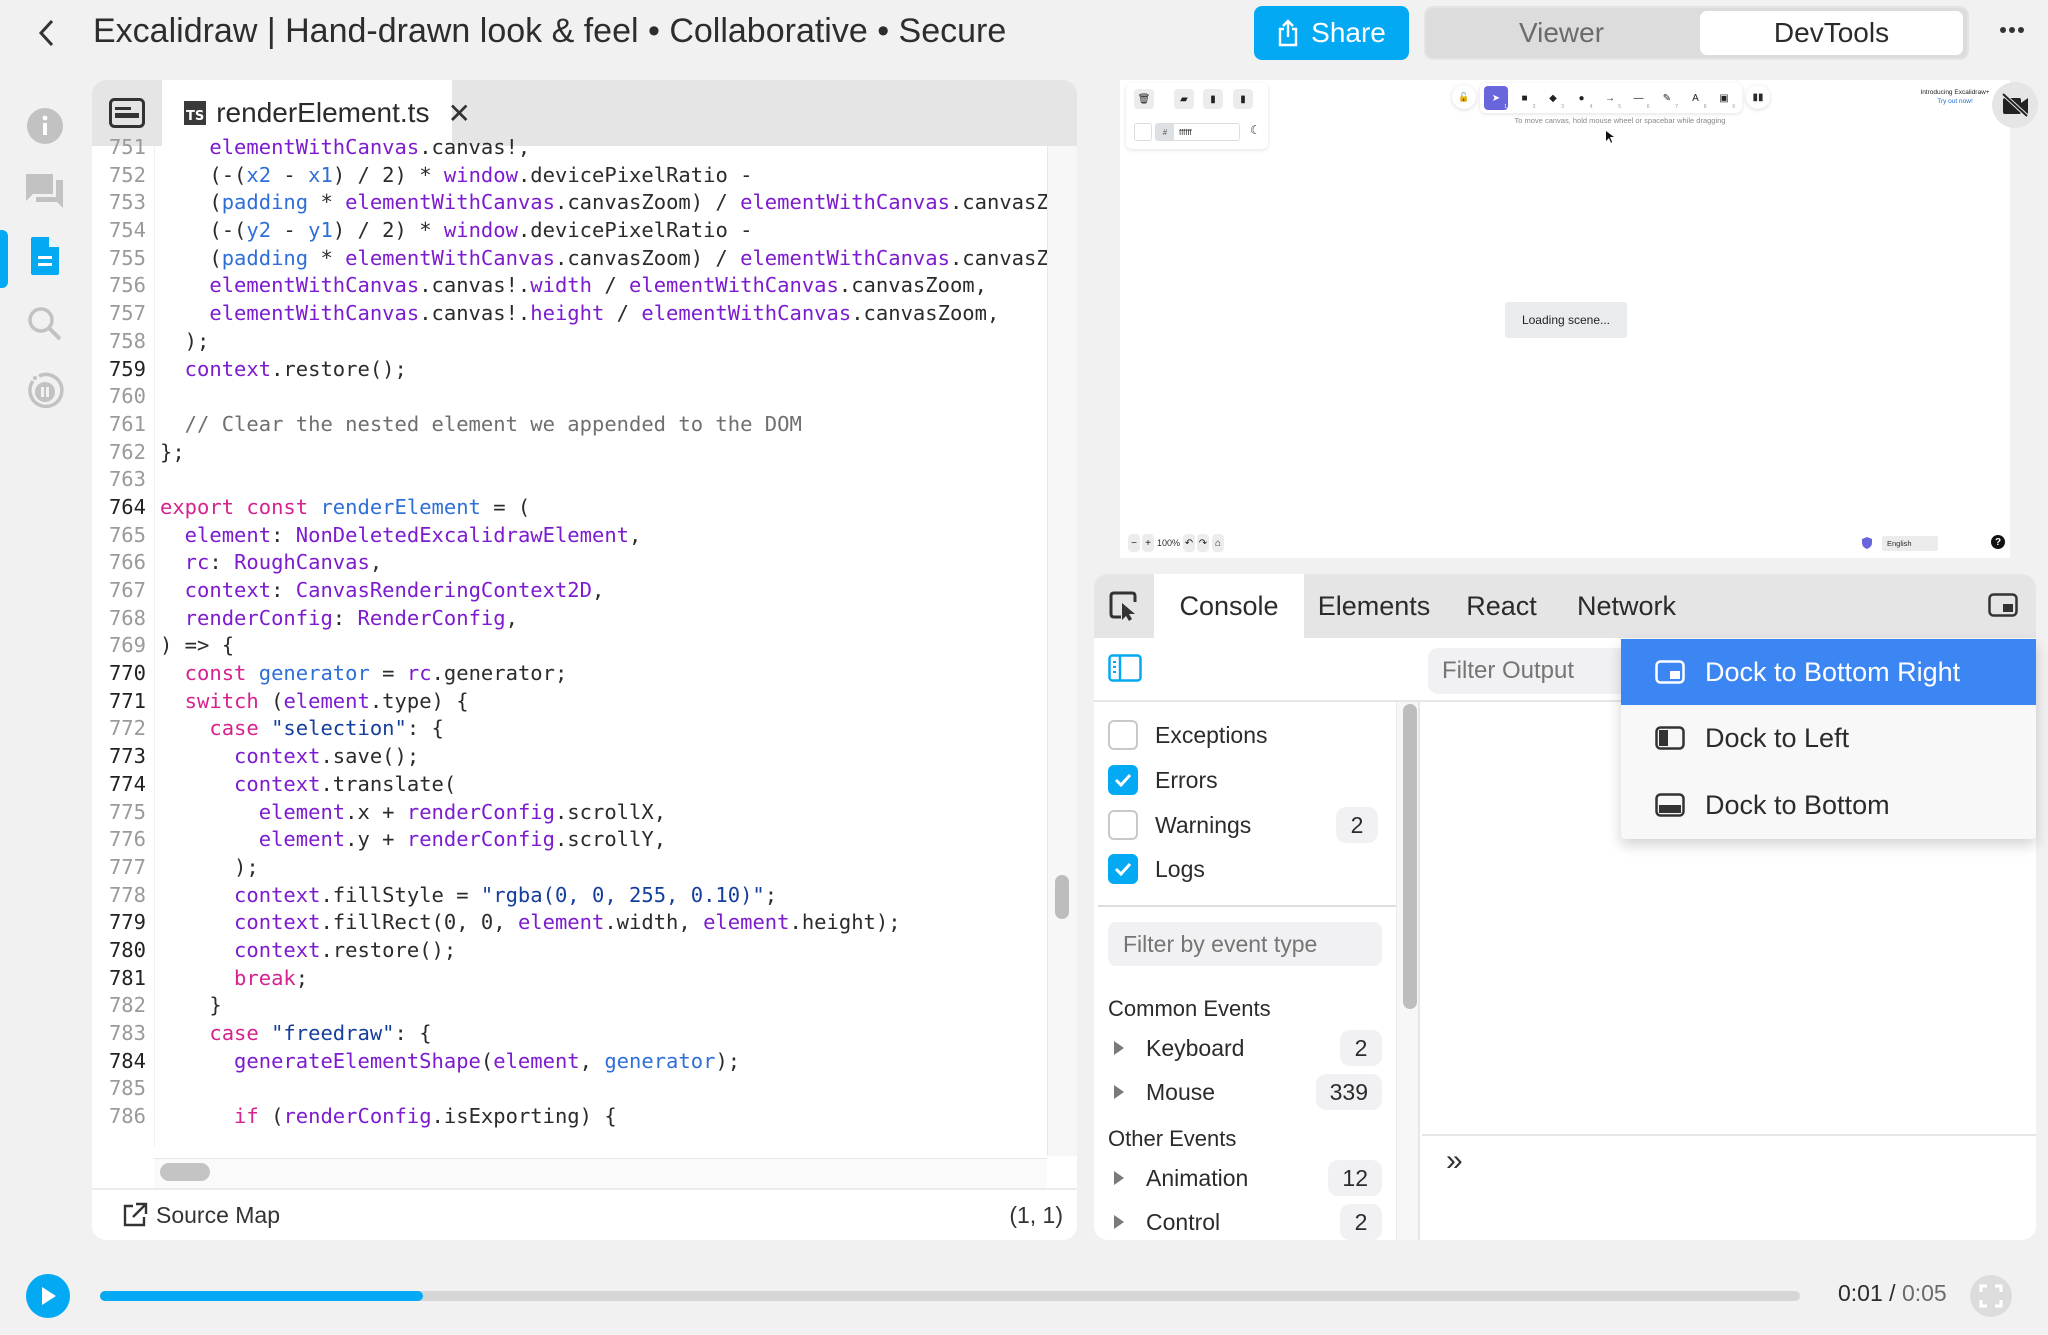  Describe the element at coordinates (122, 314) in the screenshot. I see `line-number: 757` at that location.